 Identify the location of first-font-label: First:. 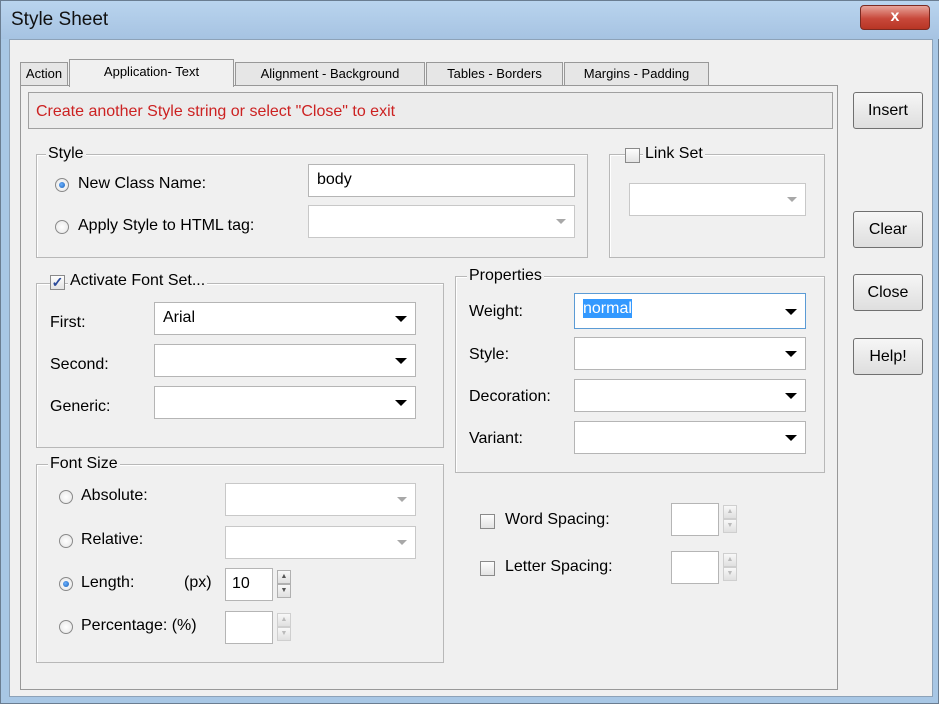
(68, 322).